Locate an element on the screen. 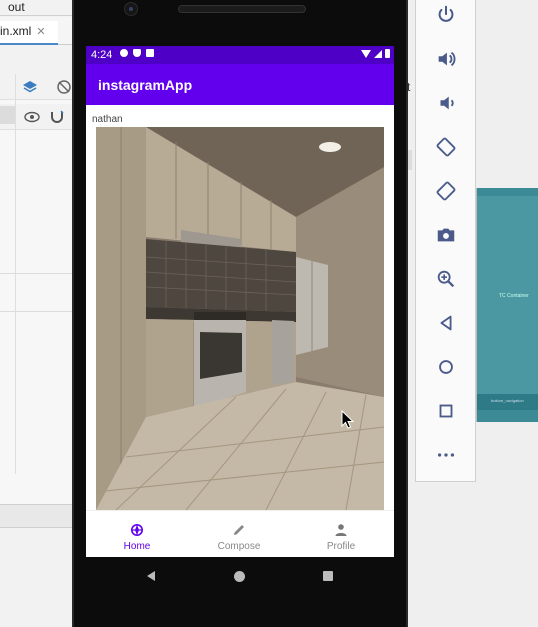 This screenshot has width=538, height=627. emulator-controls is located at coordinates (445, 241).